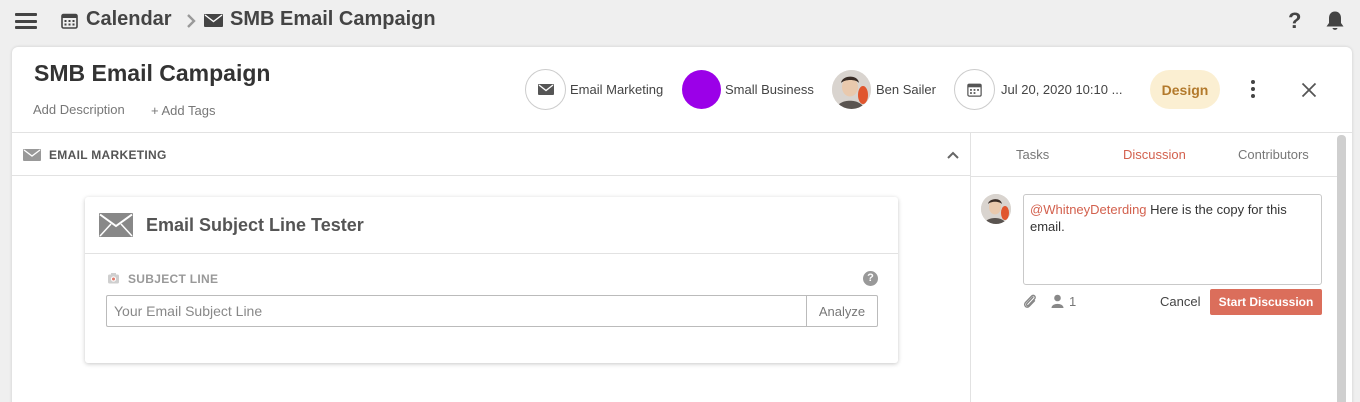 The width and height of the screenshot is (1360, 402). What do you see at coordinates (79, 109) in the screenshot?
I see `add-description-link: Add Description` at bounding box center [79, 109].